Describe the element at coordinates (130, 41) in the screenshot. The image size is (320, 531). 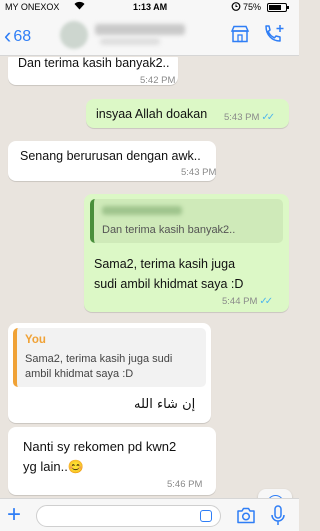
I see `contact-subtitle-blurred` at that location.